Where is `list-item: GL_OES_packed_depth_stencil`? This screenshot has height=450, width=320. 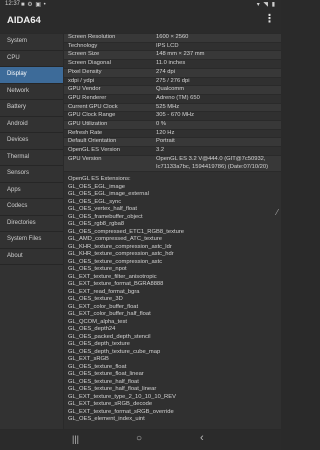
list-item: GL_OES_packed_depth_stencil is located at coordinates (109, 336).